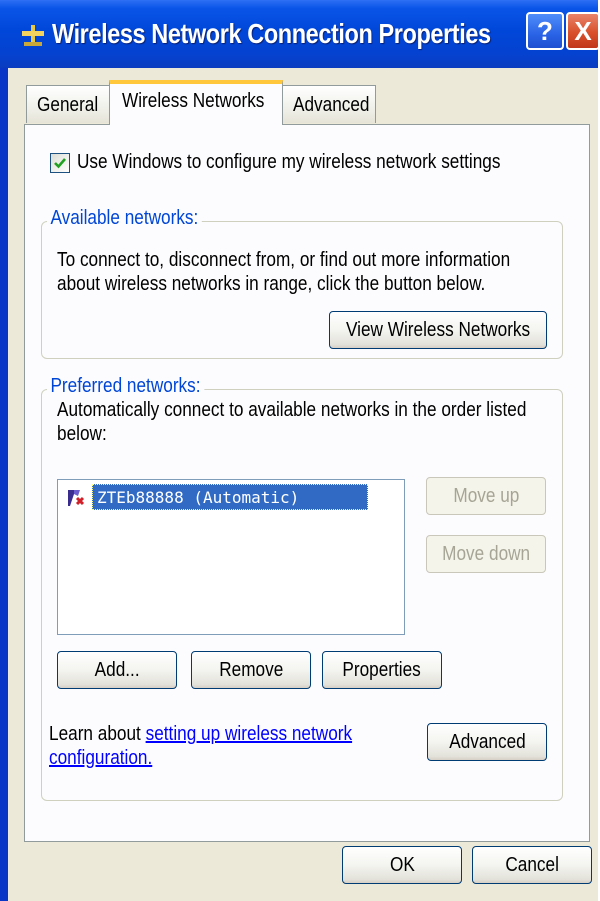 Image resolution: width=600 pixels, height=901 pixels. I want to click on learn-about-text: Learn about setting up wireless network, so click(200, 734).